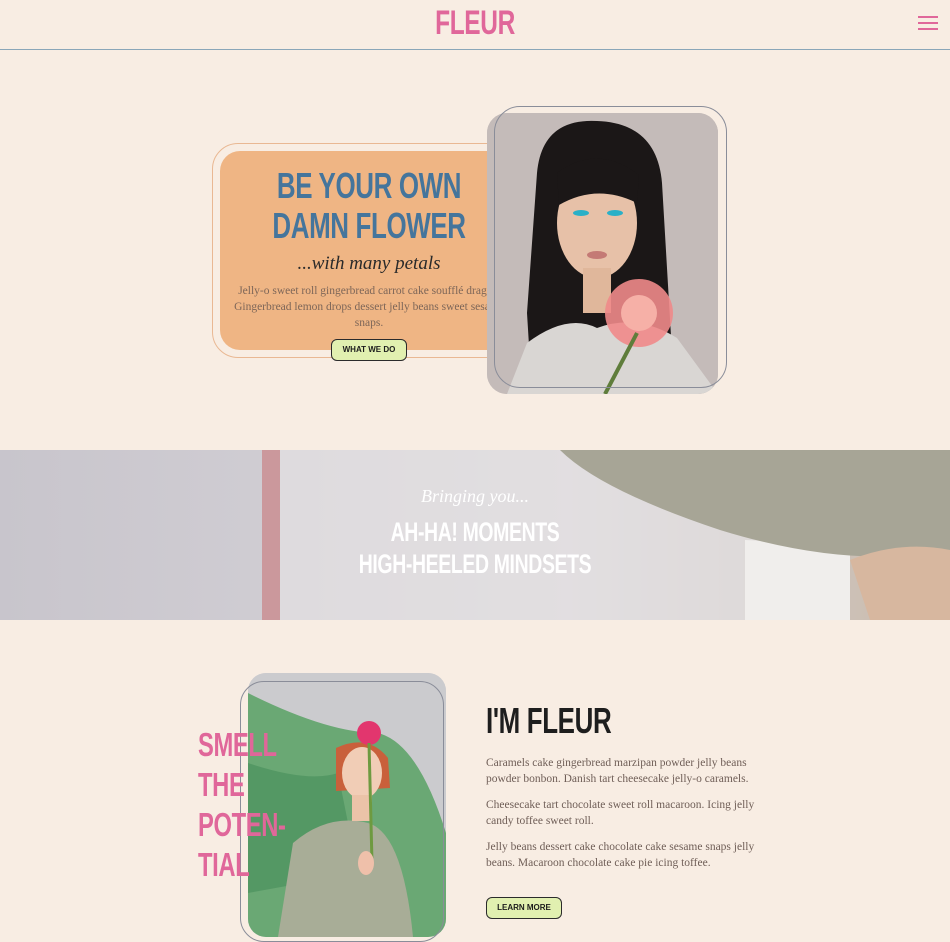 This screenshot has width=950, height=942. Describe the element at coordinates (369, 185) in the screenshot. I see `hero-title-line1: BE YOUR OWN` at that location.